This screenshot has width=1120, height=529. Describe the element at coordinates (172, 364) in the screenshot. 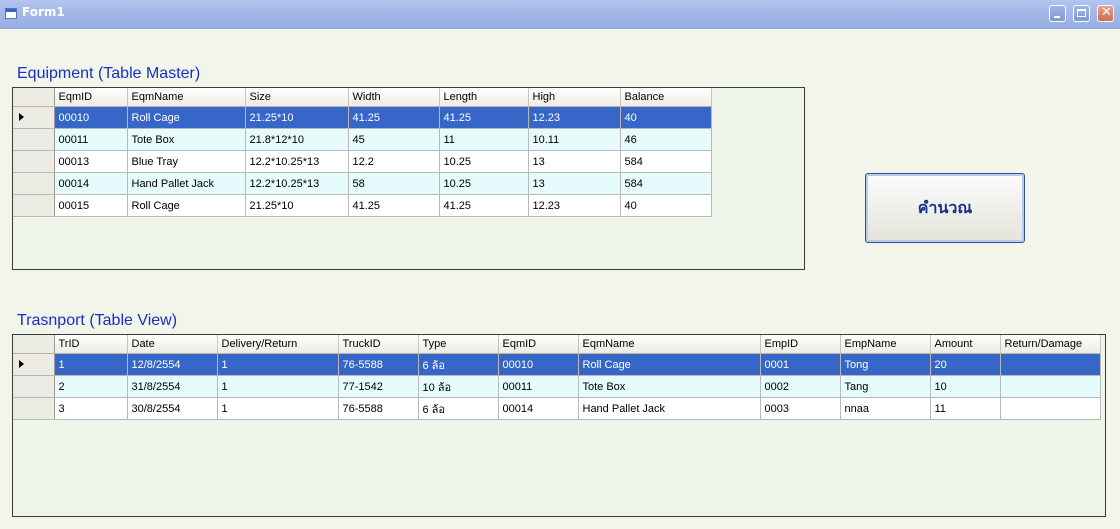

I see `cell-date: 12/8/2554` at that location.